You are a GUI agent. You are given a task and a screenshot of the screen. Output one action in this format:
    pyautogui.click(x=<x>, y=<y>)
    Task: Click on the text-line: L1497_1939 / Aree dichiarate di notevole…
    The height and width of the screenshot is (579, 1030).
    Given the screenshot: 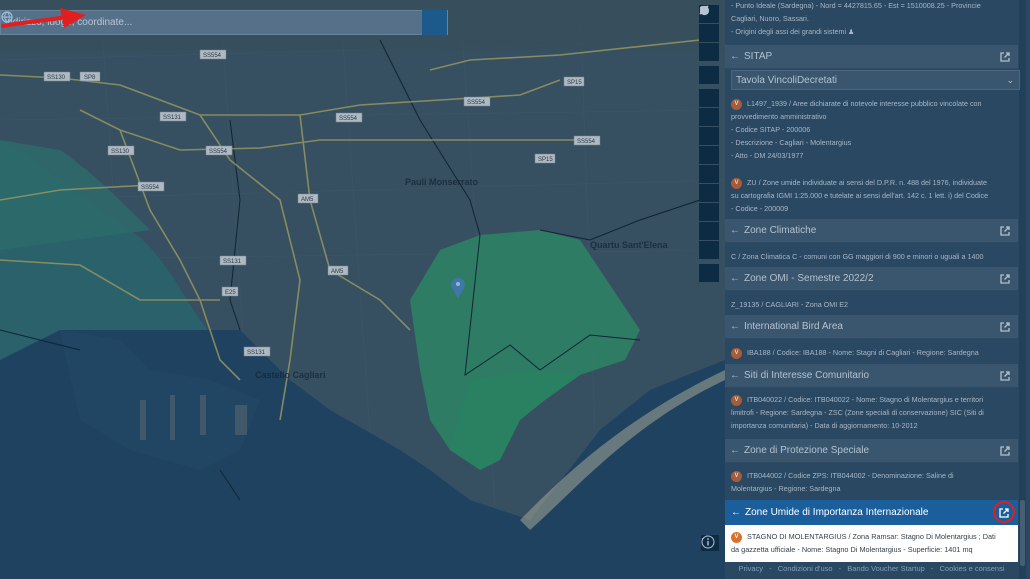 What is the action you would take?
    pyautogui.click(x=864, y=103)
    